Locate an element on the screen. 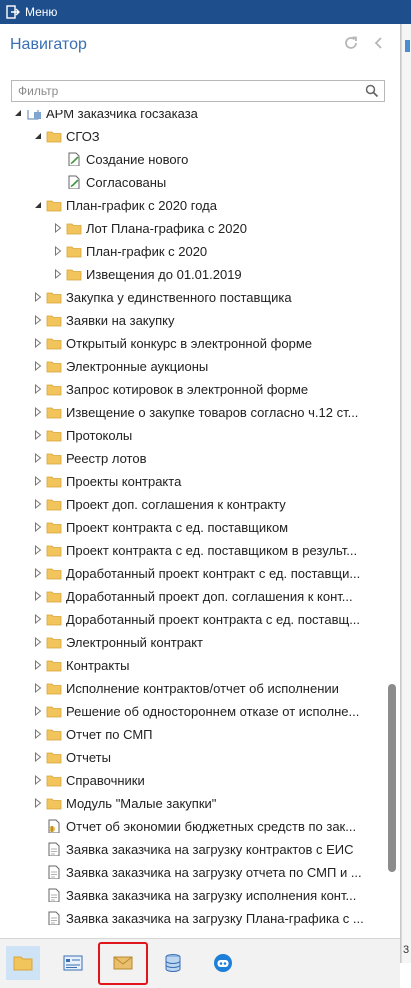 Image resolution: width=411 pixels, height=988 pixels. database-tab-button is located at coordinates (173, 963).